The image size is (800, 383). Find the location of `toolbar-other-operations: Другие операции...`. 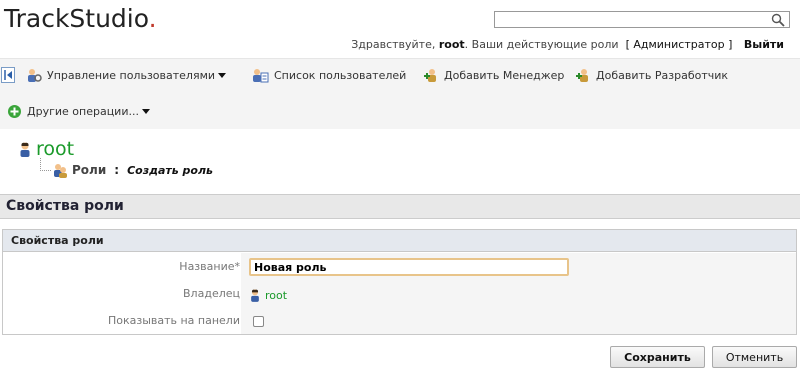

toolbar-other-operations: Другие операции... is located at coordinates (78, 111).